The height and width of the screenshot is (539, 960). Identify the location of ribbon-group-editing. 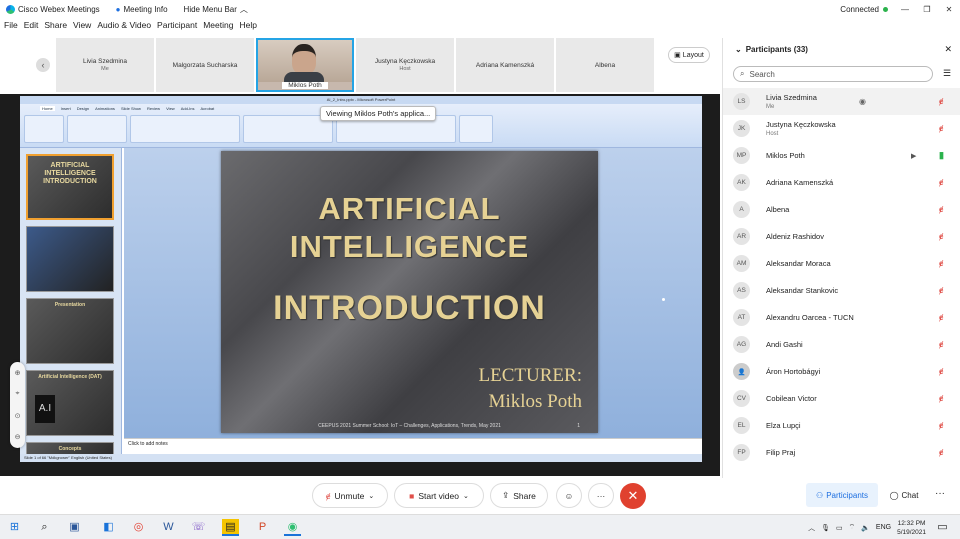
(476, 129).